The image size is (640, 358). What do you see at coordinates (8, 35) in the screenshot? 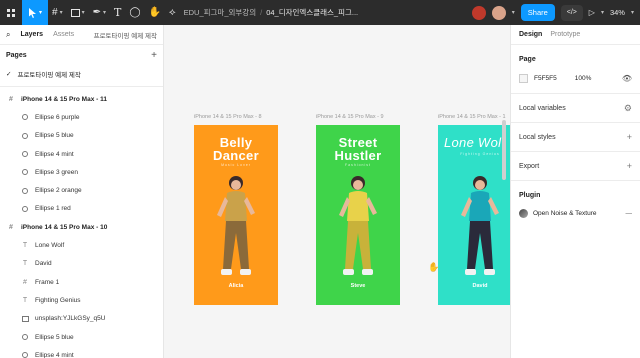
I see `search-icon: ⌕` at bounding box center [8, 35].